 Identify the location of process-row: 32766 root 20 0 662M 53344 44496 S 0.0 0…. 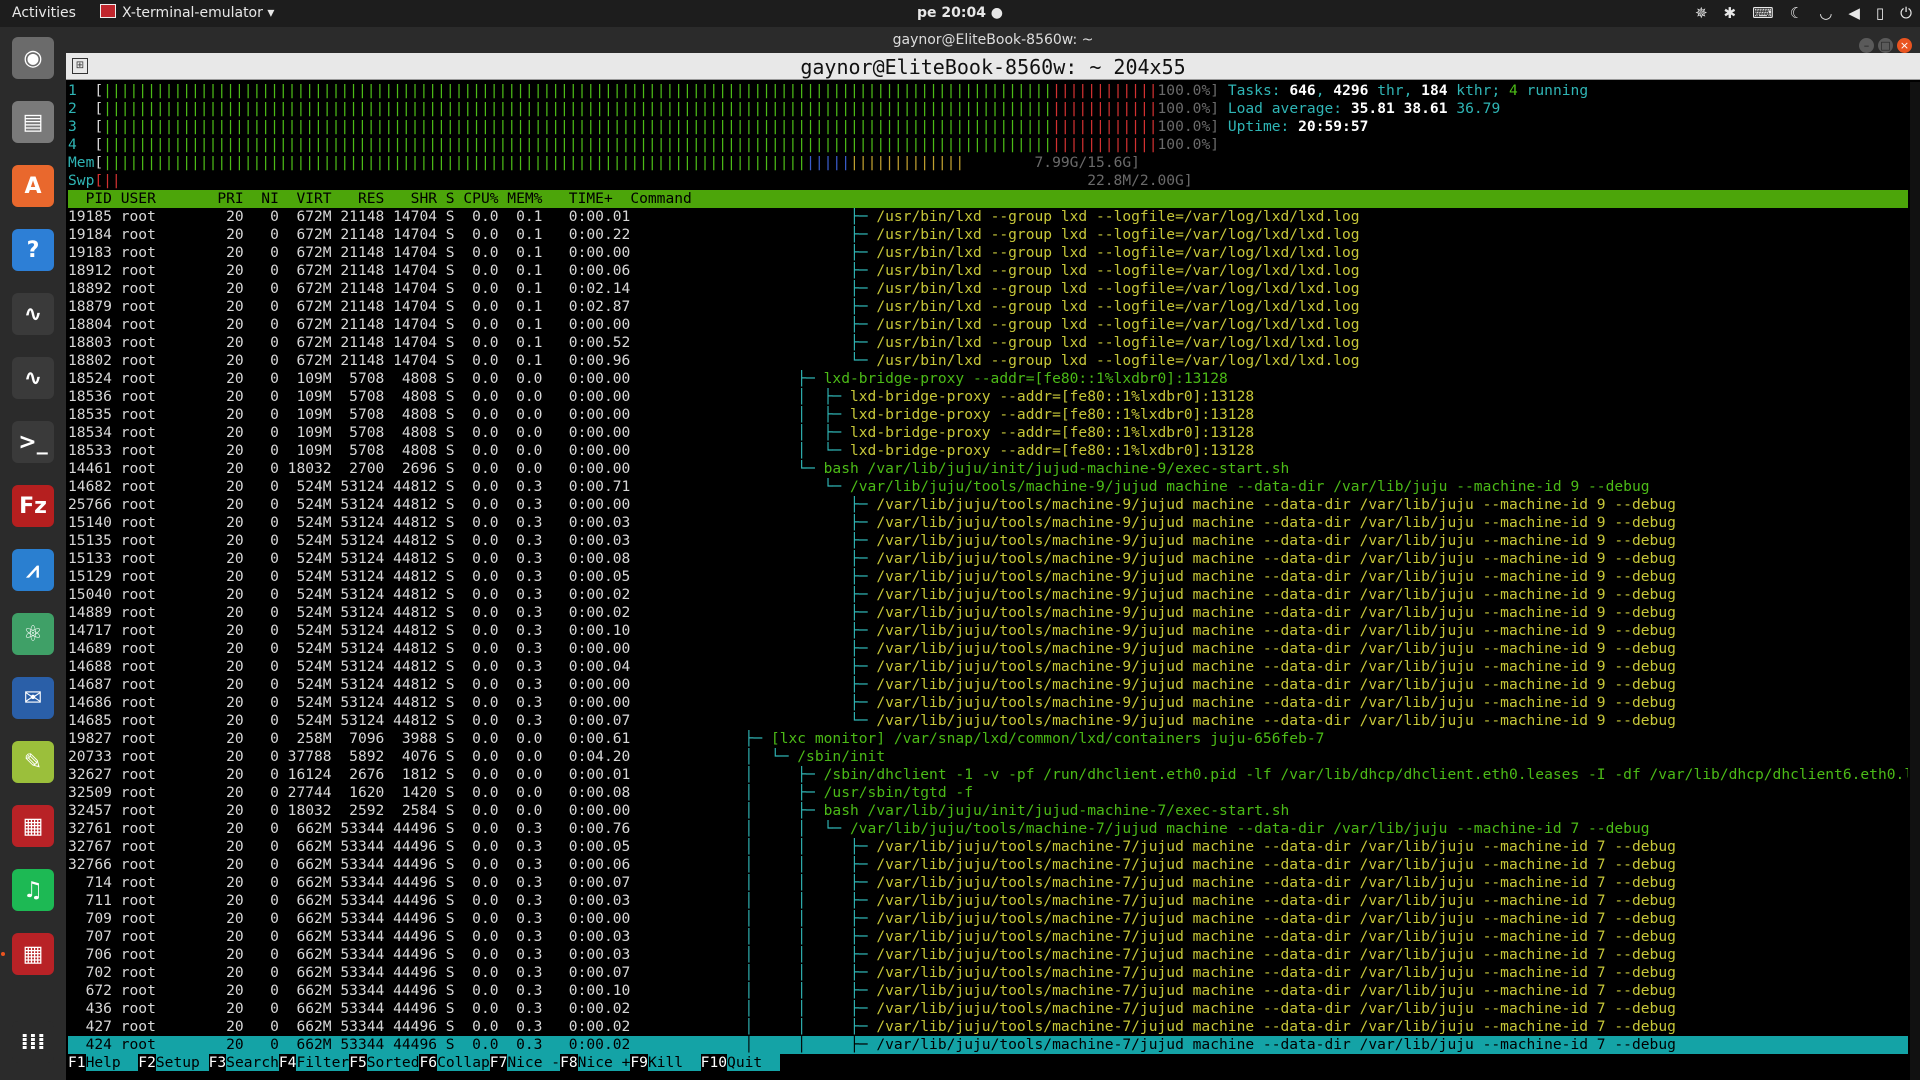
(988, 865).